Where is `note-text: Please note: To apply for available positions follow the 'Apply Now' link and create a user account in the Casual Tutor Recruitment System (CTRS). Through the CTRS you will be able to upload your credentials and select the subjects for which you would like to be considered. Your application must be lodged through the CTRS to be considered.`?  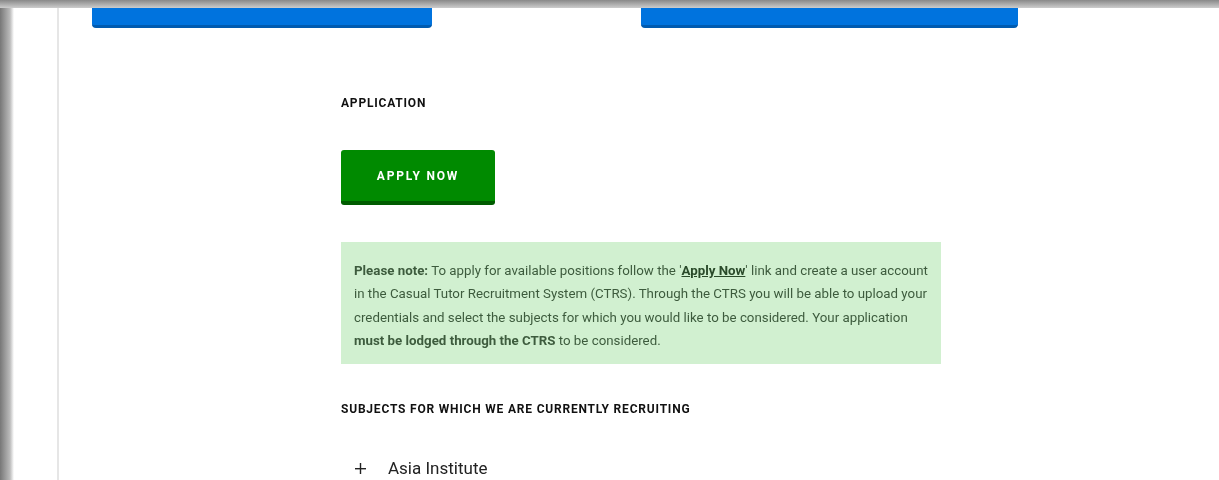 note-text: Please note: To apply for available positions follow the 'Apply Now' link and create a user account in the Casual Tutor Recruitment System (CTRS). Through the CTRS you will be able to upload your credentials and select the subjects for which you would like to be considered. Your application must be lodged through the CTRS to be considered. is located at coordinates (641, 306).